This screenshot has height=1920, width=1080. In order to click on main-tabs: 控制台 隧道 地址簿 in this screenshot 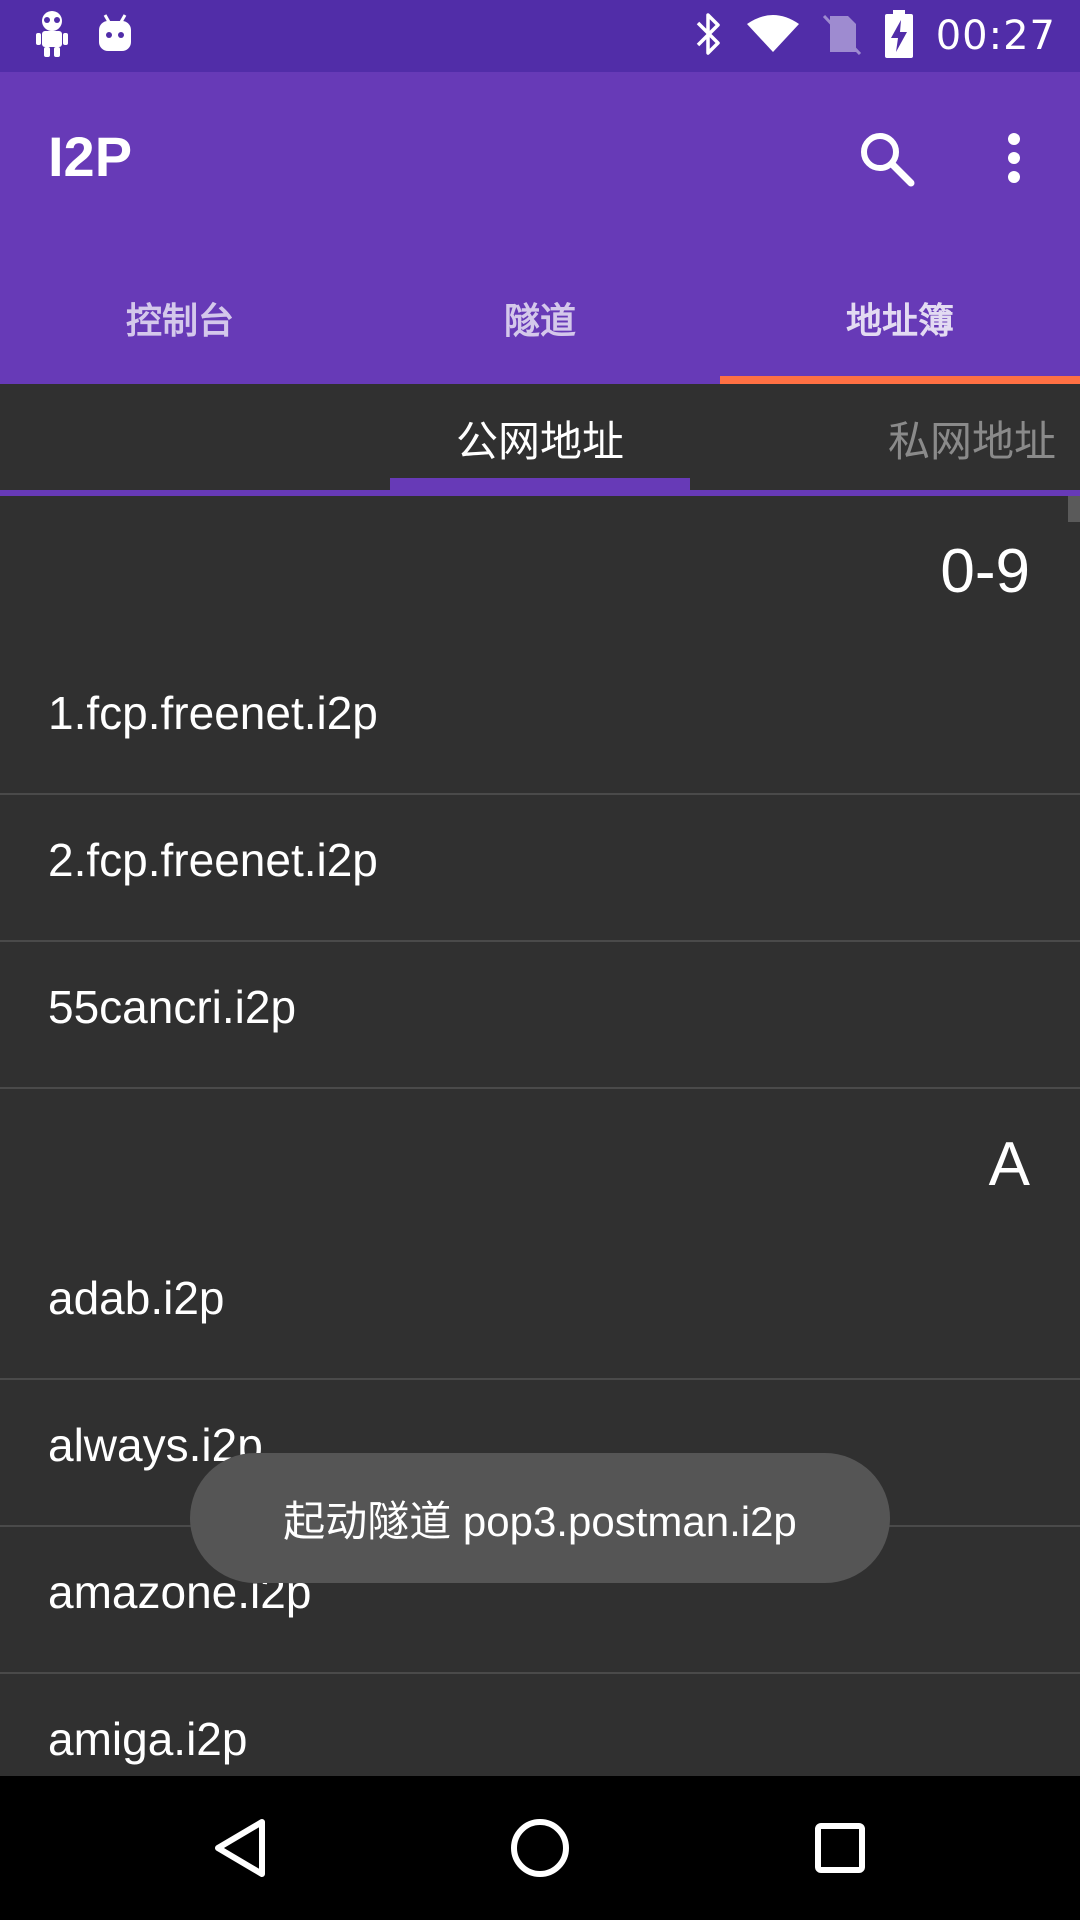, I will do `click(540, 318)`.